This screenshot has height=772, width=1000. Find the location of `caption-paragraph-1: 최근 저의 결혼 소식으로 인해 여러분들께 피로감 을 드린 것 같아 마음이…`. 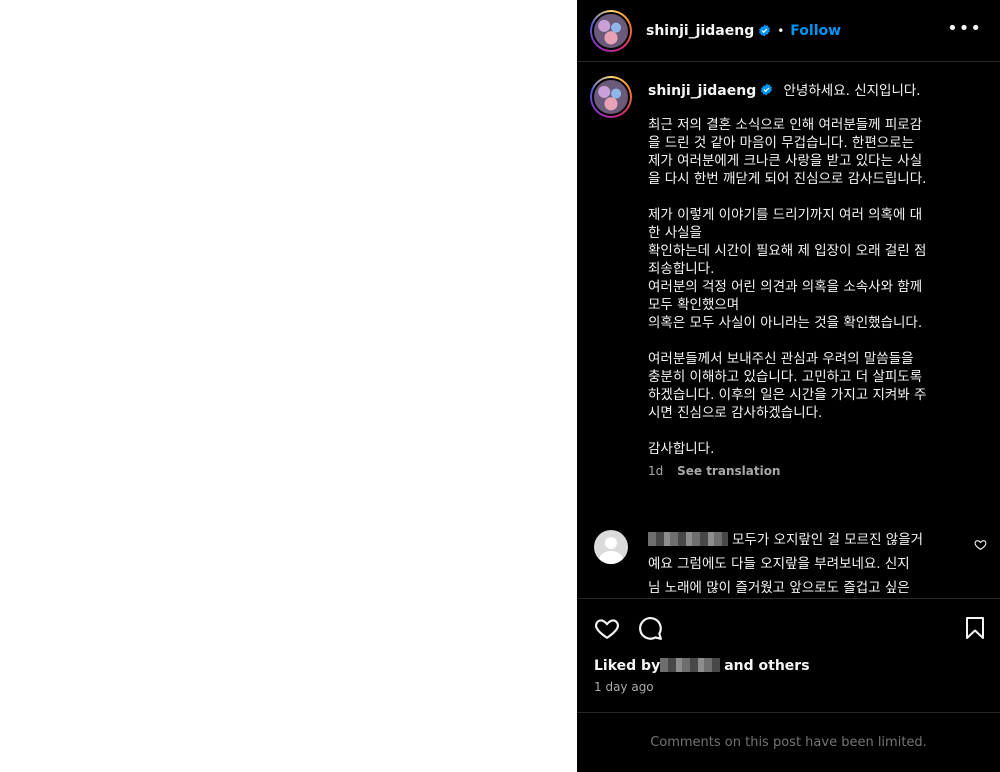

caption-paragraph-1: 최근 저의 결혼 소식으로 인해 여러분들께 피로감 을 드린 것 같아 마음이… is located at coordinates (787, 152).